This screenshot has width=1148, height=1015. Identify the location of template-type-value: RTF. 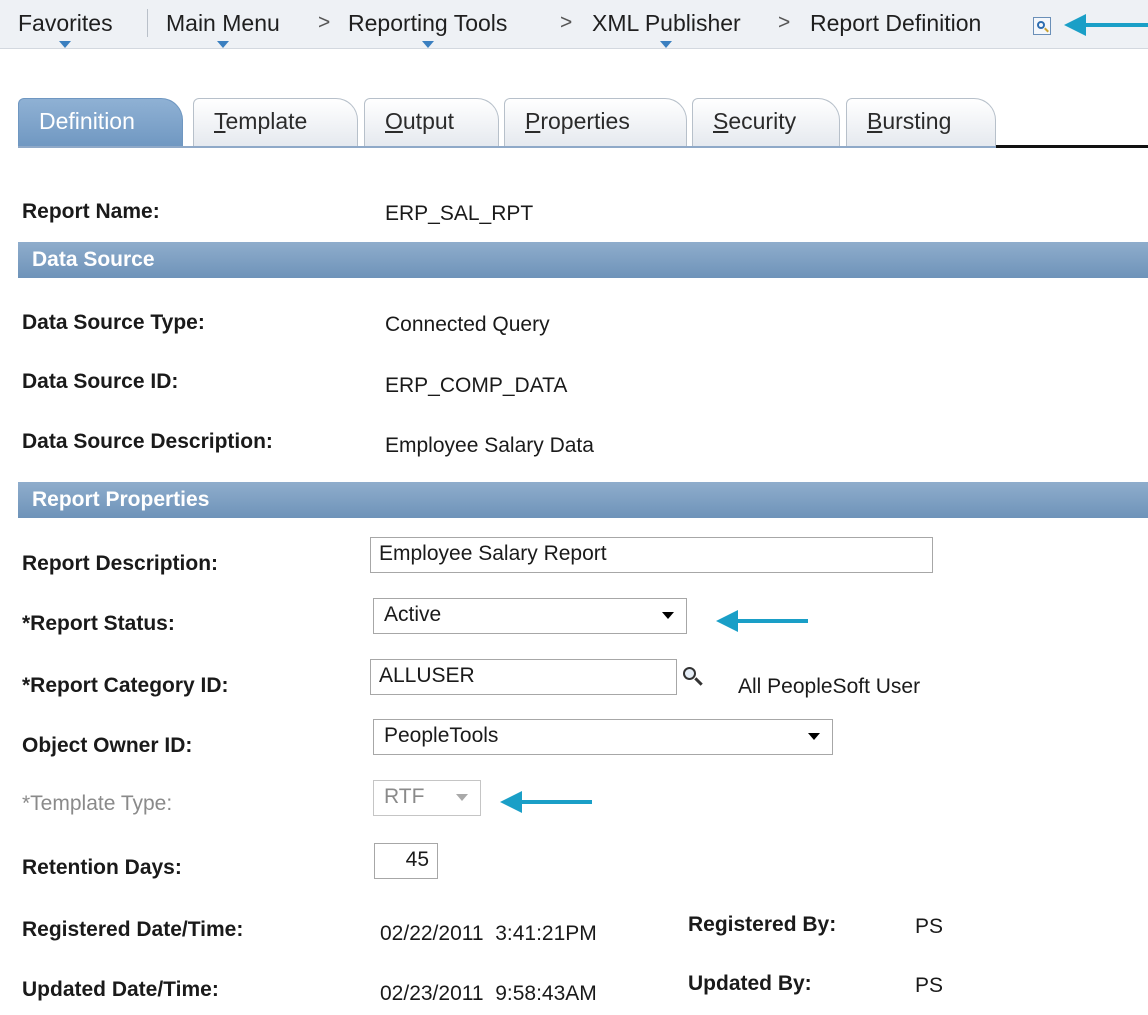
(404, 796).